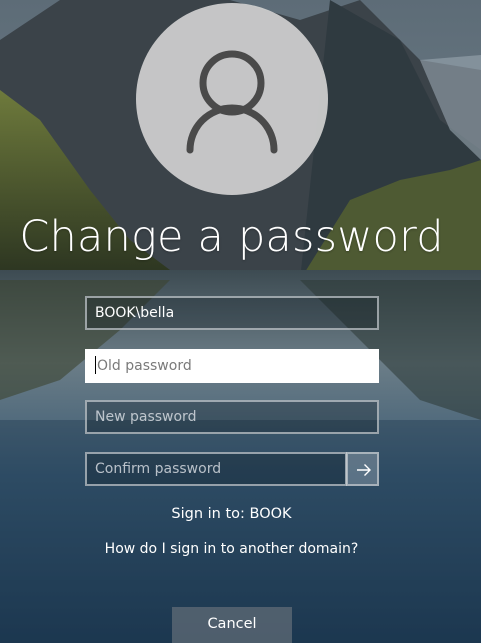 The image size is (481, 643). I want to click on other-domain-link: How do I sign in to another domain?, so click(231, 549).